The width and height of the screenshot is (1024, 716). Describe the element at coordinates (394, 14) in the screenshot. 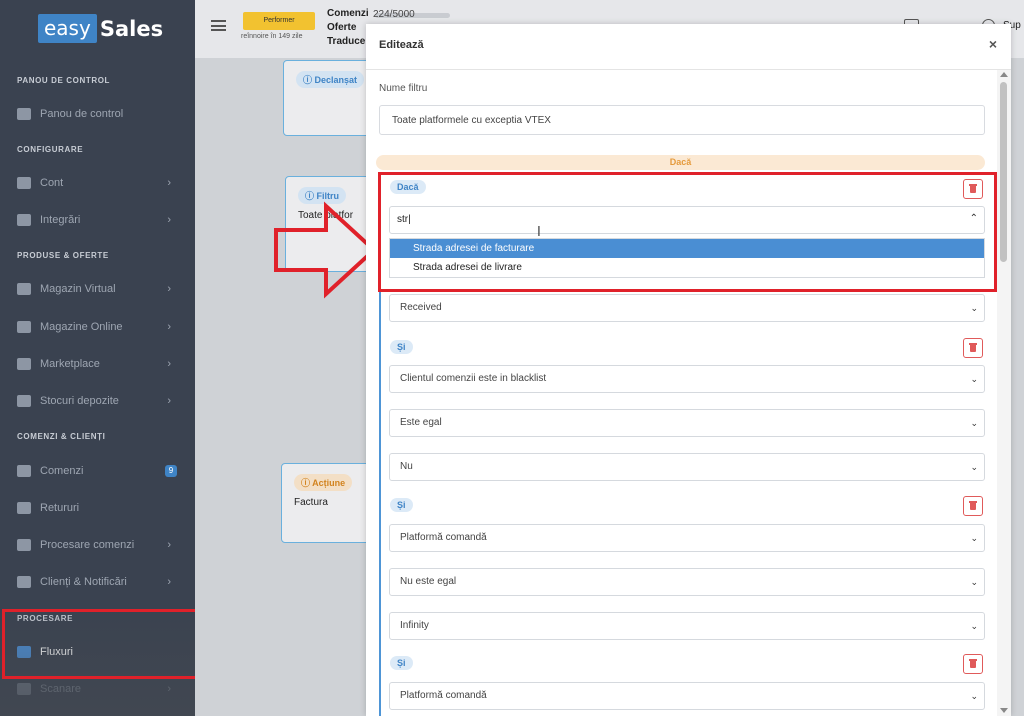

I see `orders-count: 224/5000` at that location.